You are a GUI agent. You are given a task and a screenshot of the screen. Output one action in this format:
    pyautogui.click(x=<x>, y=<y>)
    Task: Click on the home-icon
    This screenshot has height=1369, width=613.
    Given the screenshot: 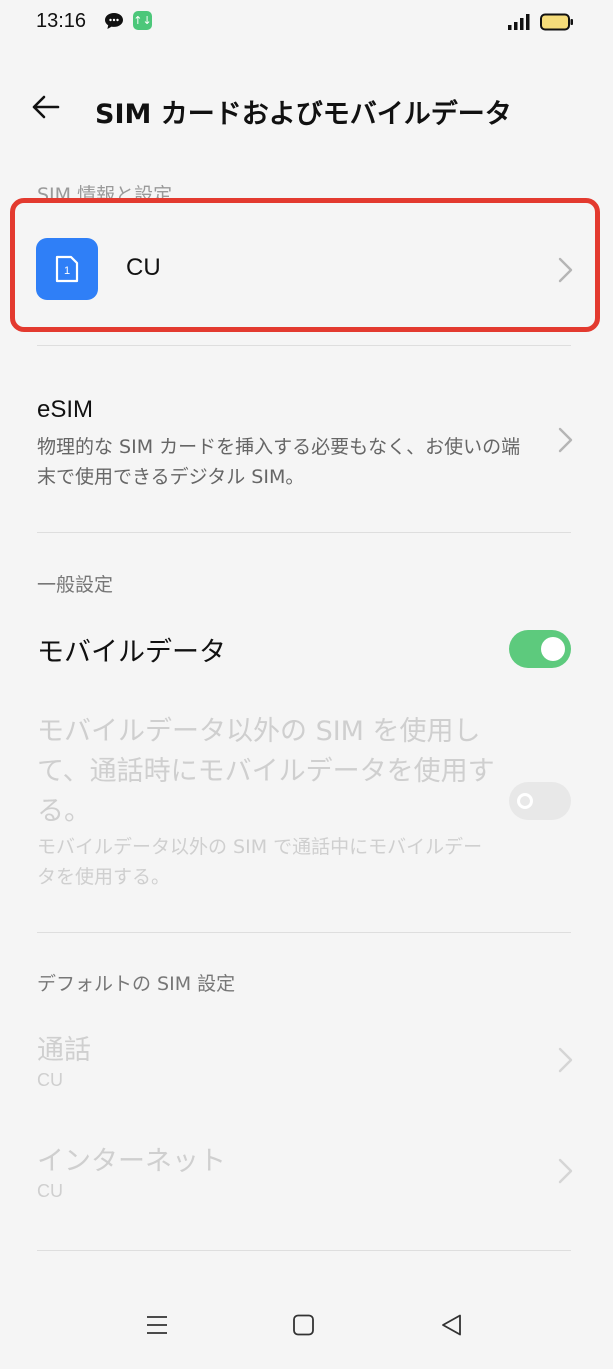 What is the action you would take?
    pyautogui.click(x=304, y=1327)
    